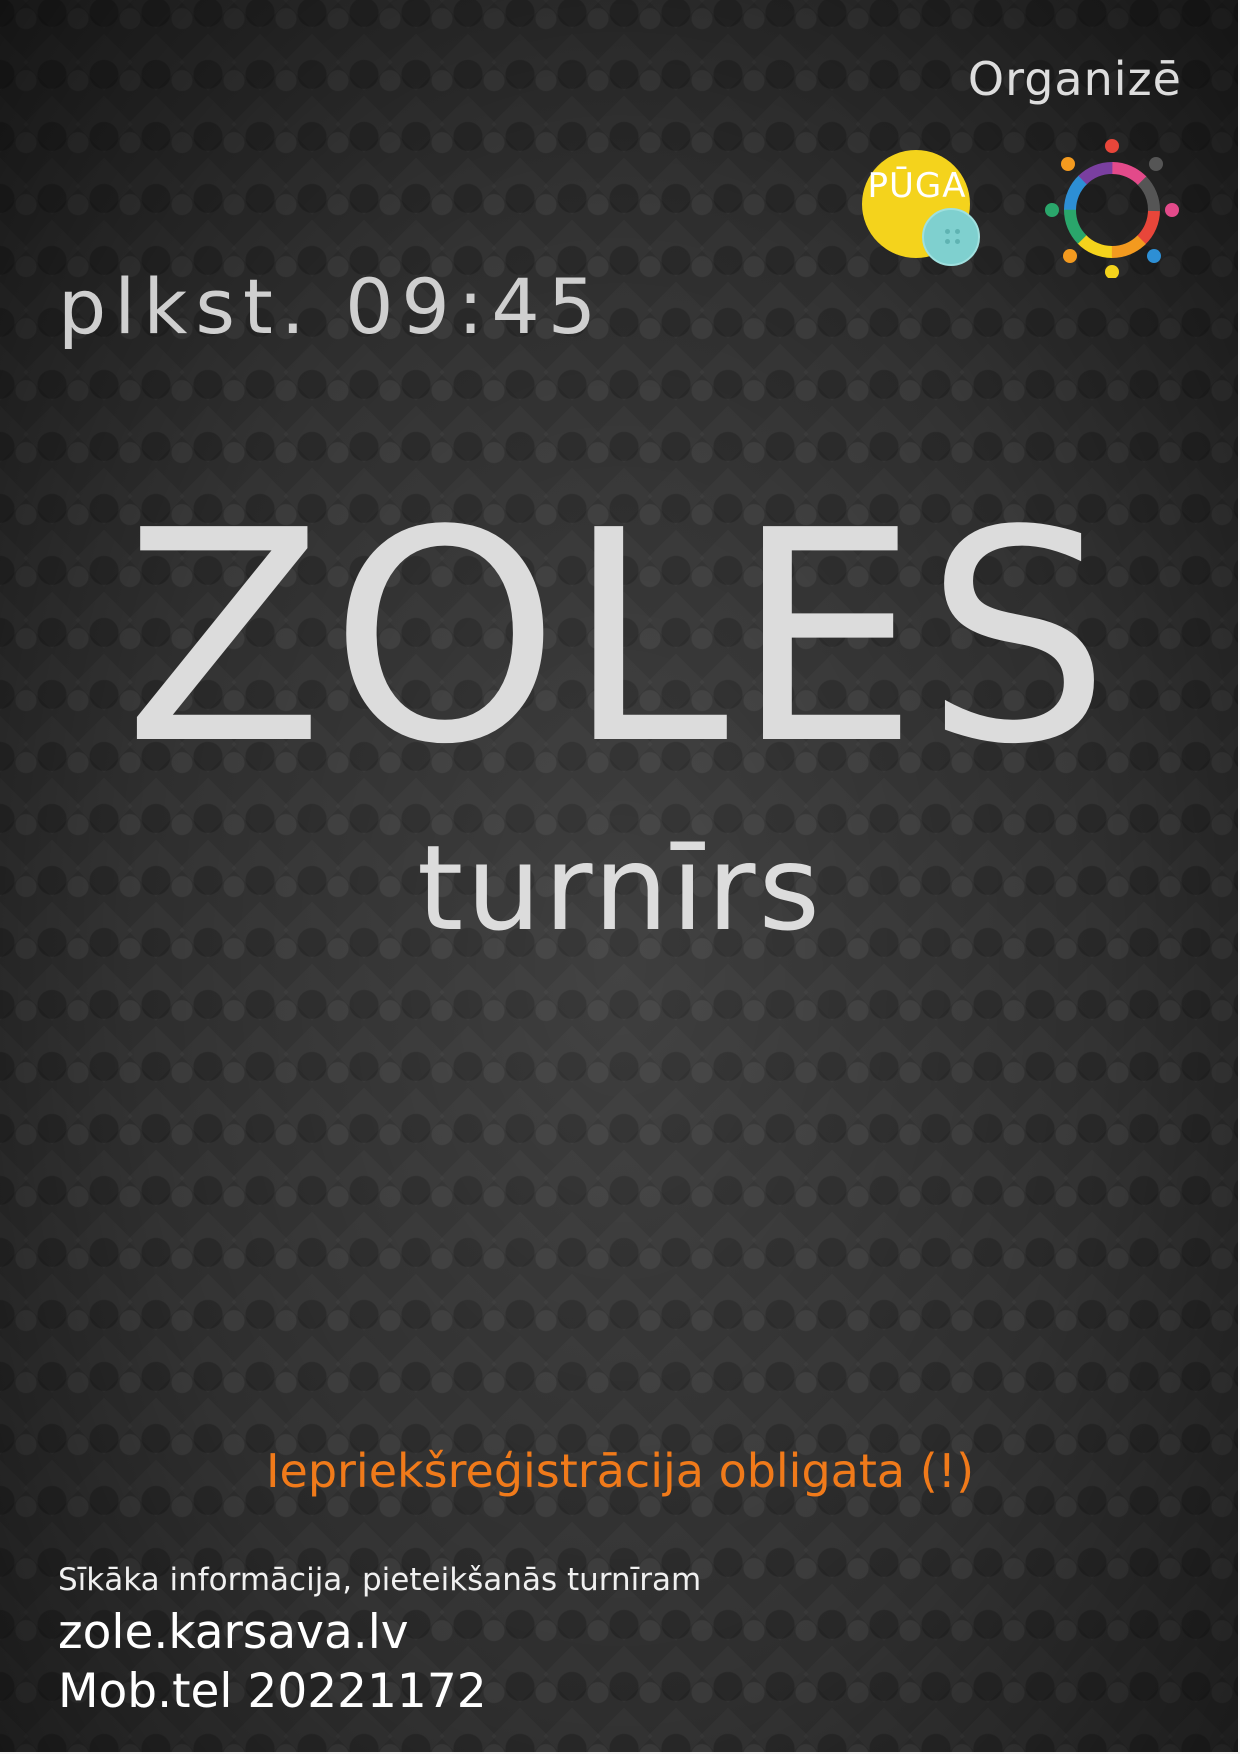 The width and height of the screenshot is (1240, 1754). What do you see at coordinates (1112, 208) in the screenshot?
I see `people-ring-logo-icon` at bounding box center [1112, 208].